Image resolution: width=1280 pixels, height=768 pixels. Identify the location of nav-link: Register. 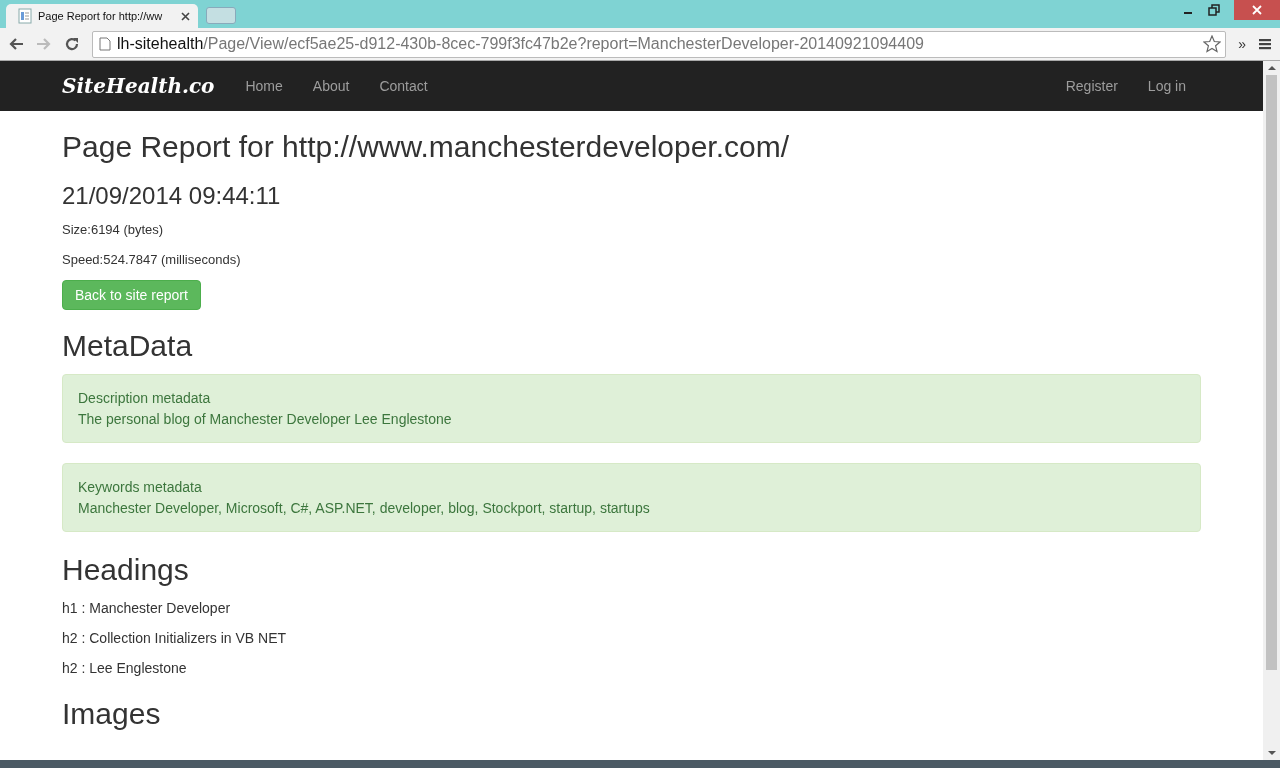
(1091, 86).